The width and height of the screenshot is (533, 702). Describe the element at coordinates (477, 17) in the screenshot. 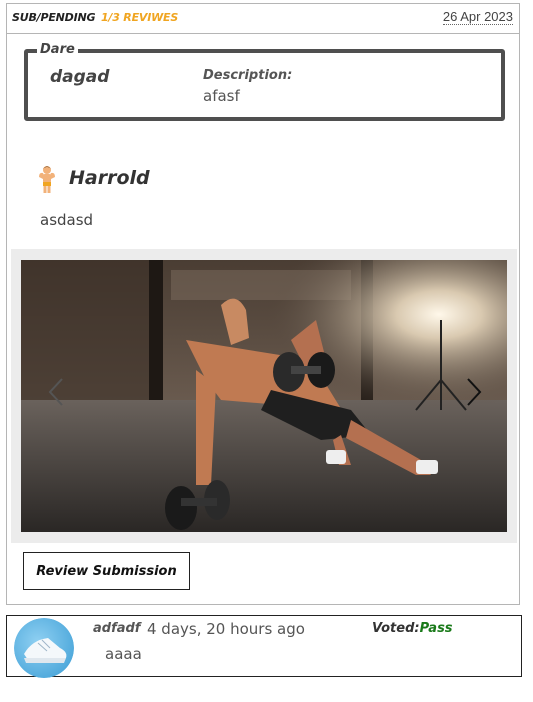

I see `submission-date: 26 Apr 2023` at that location.